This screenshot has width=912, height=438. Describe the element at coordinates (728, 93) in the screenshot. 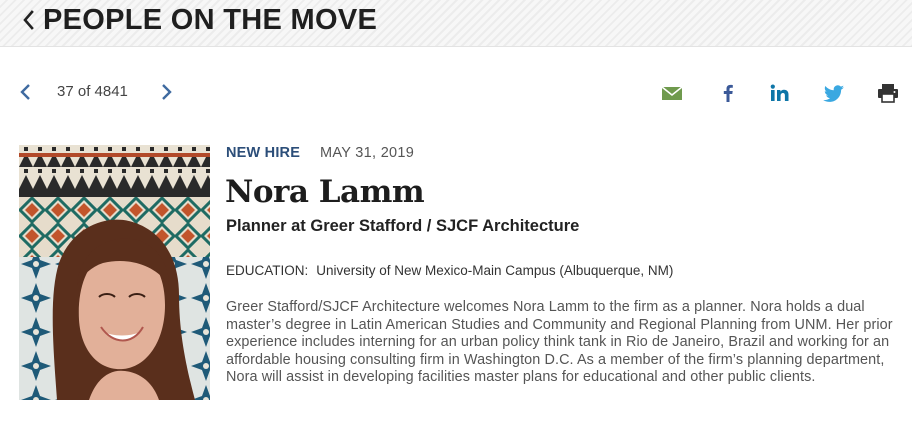

I see `facebook-icon` at that location.